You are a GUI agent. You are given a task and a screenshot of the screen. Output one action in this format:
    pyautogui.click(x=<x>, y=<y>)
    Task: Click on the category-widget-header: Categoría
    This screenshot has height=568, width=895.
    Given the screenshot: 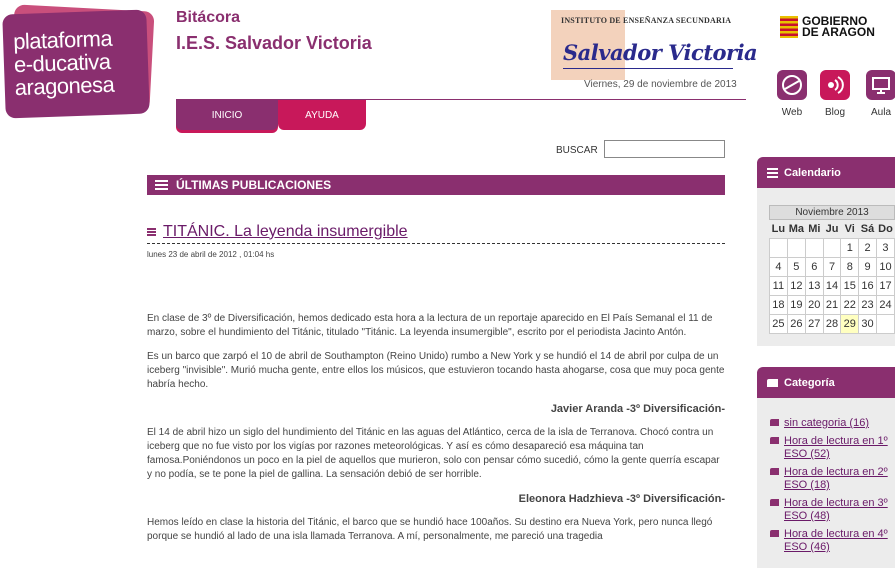 What is the action you would take?
    pyautogui.click(x=826, y=382)
    